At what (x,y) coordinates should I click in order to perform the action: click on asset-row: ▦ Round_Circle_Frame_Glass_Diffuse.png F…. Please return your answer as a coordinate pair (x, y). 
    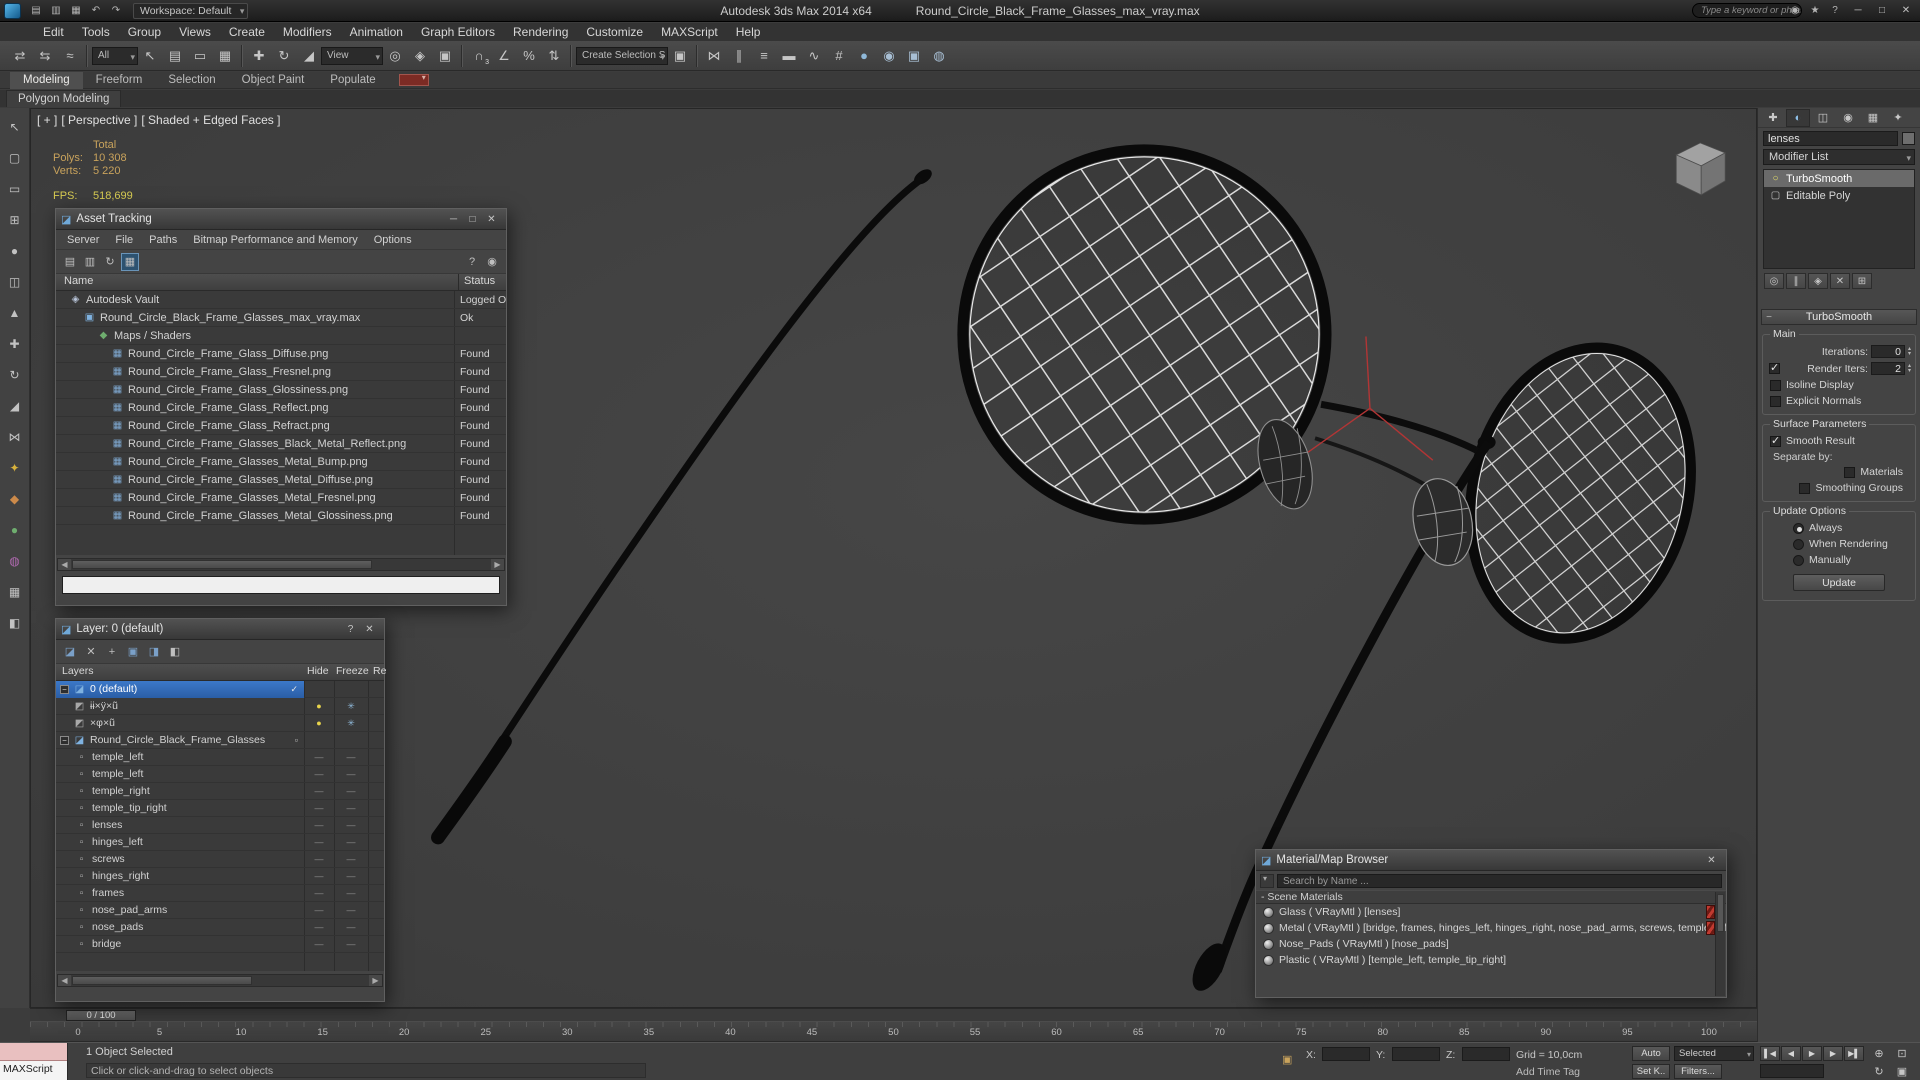
    Looking at the image, I should click on (281, 354).